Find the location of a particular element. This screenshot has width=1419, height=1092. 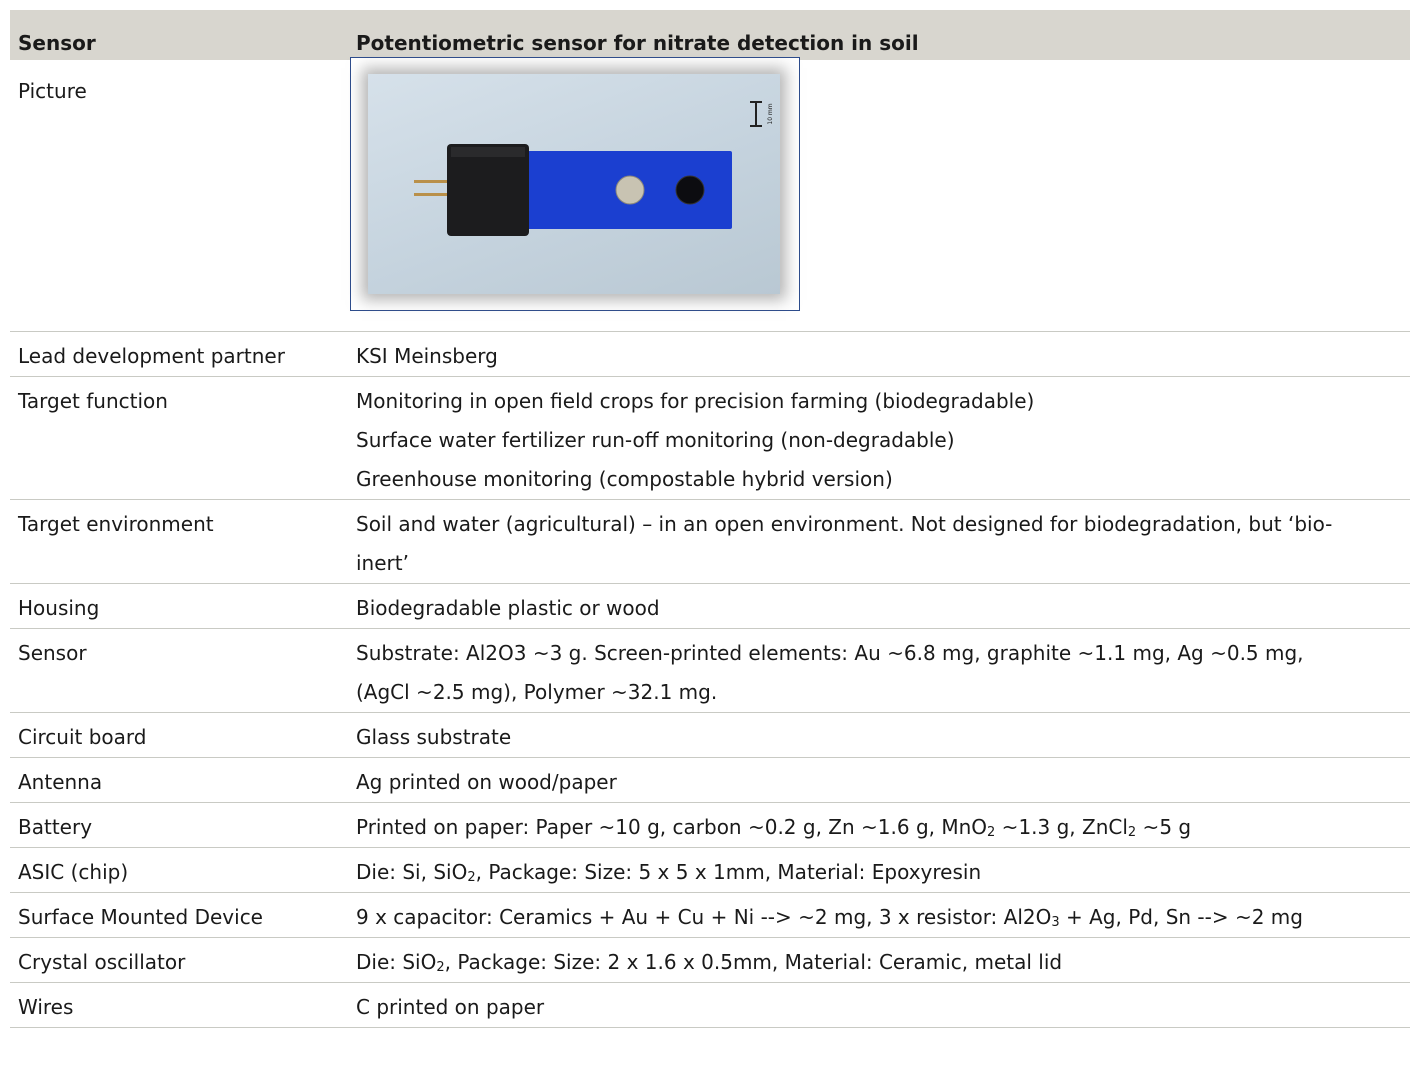

row-label: Target environment is located at coordinates (116, 524).